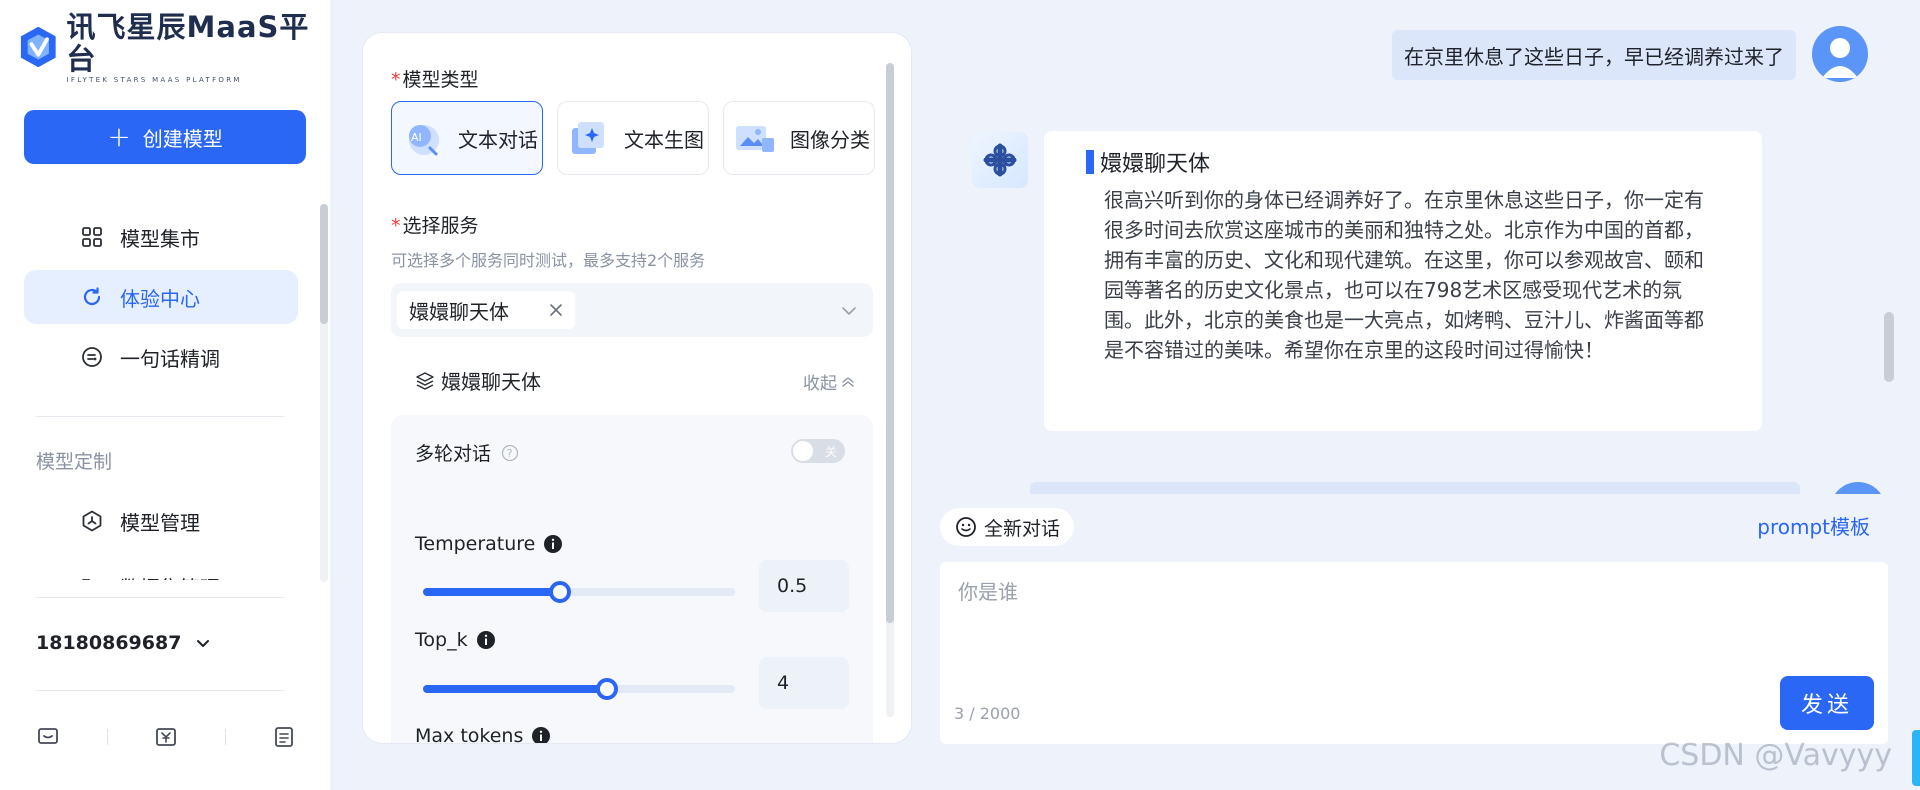 The width and height of the screenshot is (1920, 790). What do you see at coordinates (284, 737) in the screenshot?
I see `document-icon` at bounding box center [284, 737].